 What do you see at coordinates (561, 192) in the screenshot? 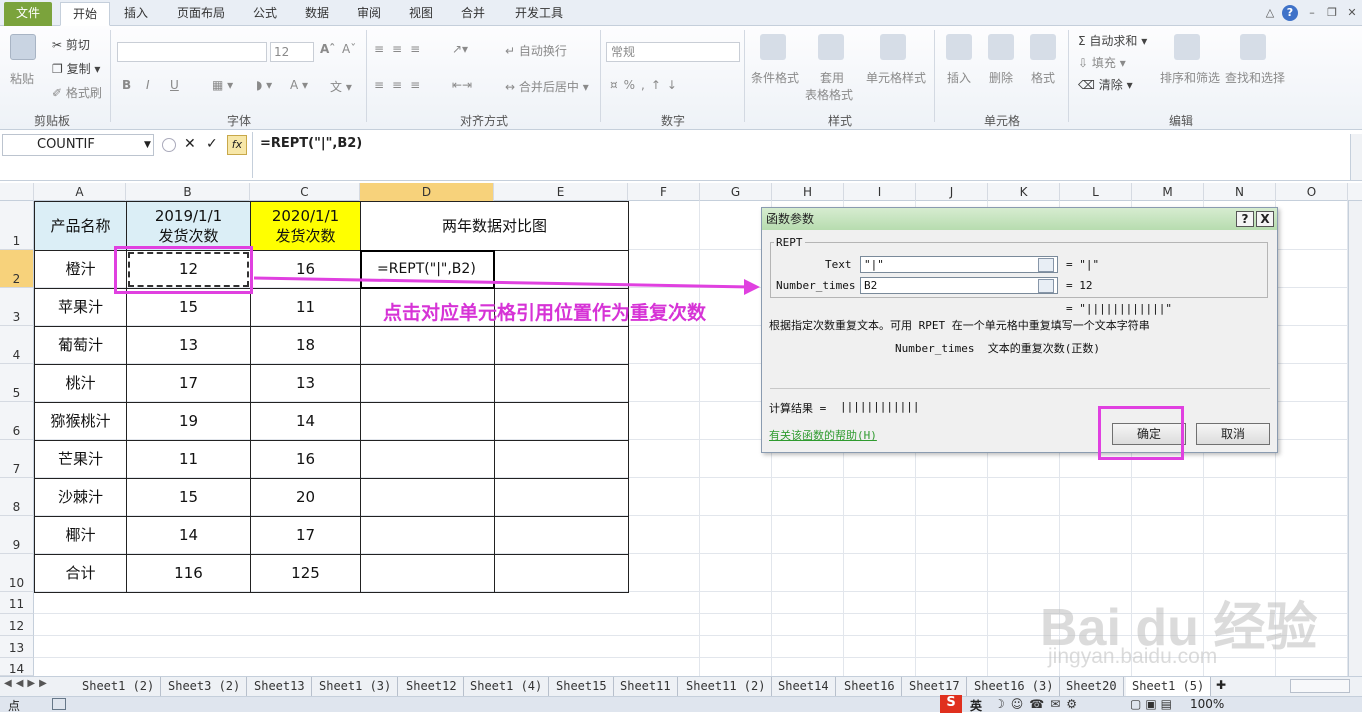
I see `column-header: E` at bounding box center [561, 192].